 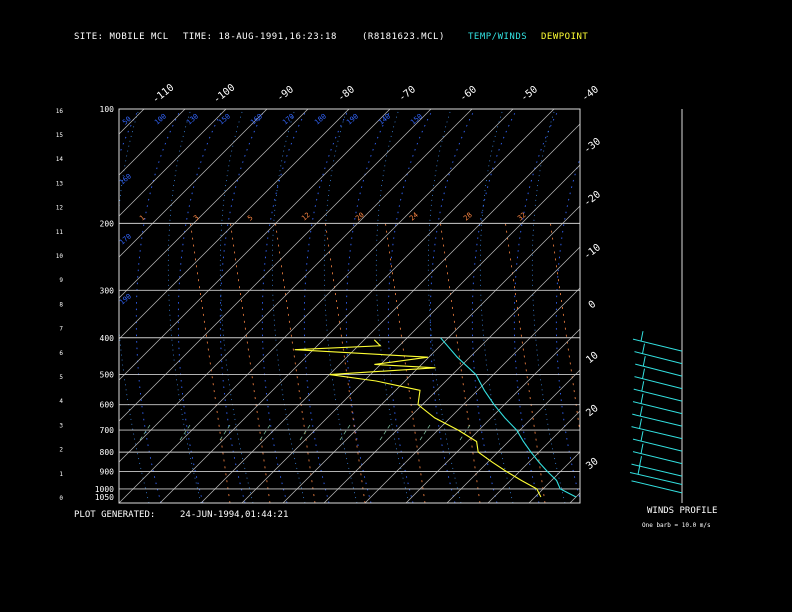 I want to click on mixing-ratio-label: 28, so click(x=468, y=217).